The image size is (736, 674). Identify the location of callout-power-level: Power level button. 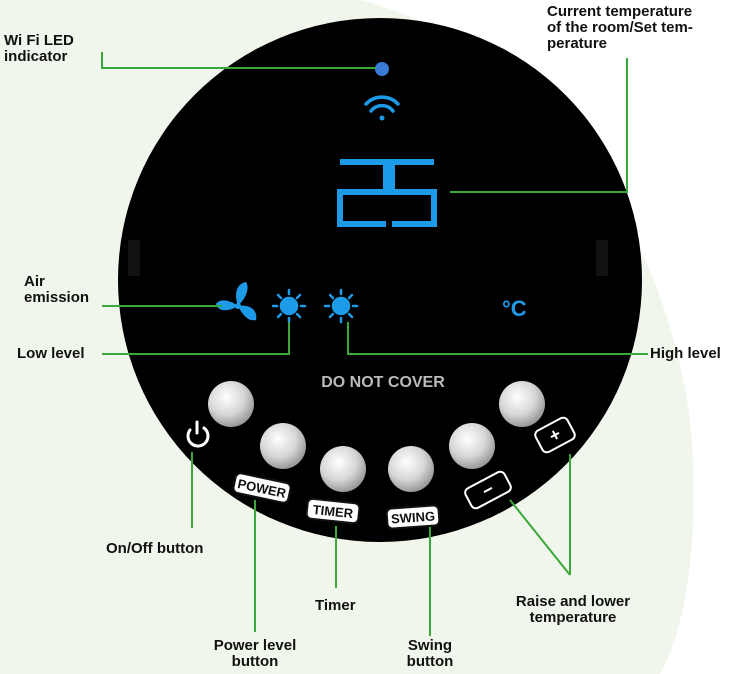
(255, 653).